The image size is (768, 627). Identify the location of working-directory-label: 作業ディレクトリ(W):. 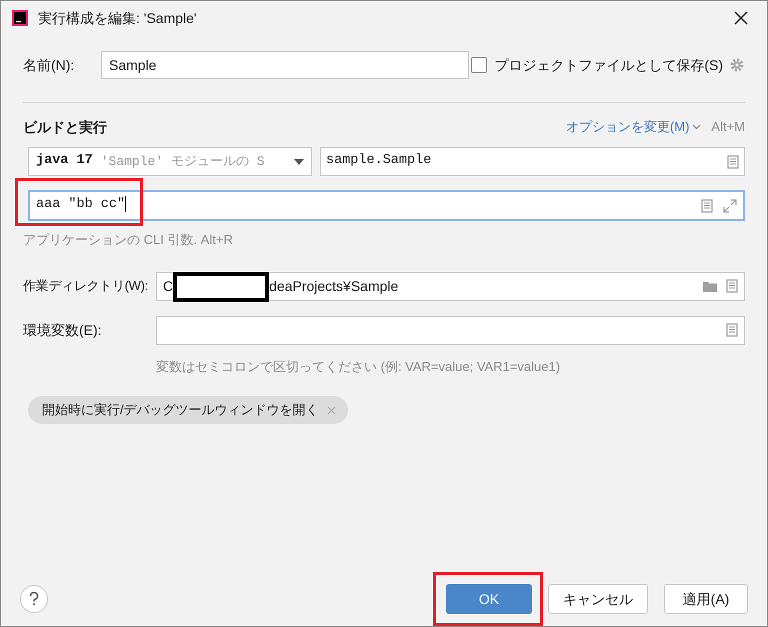
(86, 286).